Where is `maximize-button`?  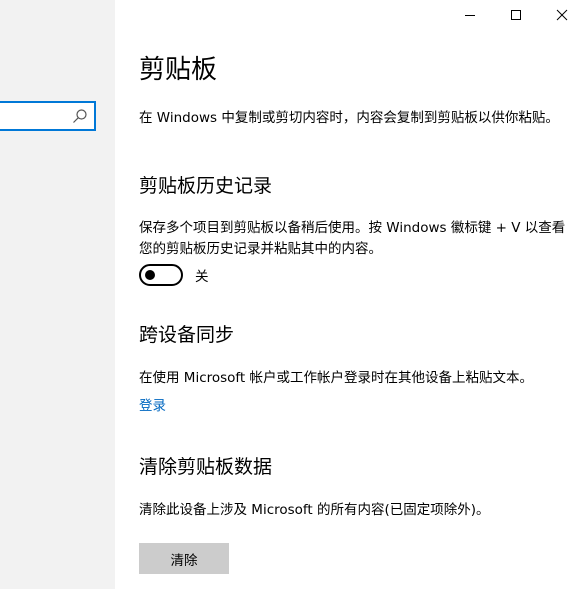
maximize-button is located at coordinates (516, 15).